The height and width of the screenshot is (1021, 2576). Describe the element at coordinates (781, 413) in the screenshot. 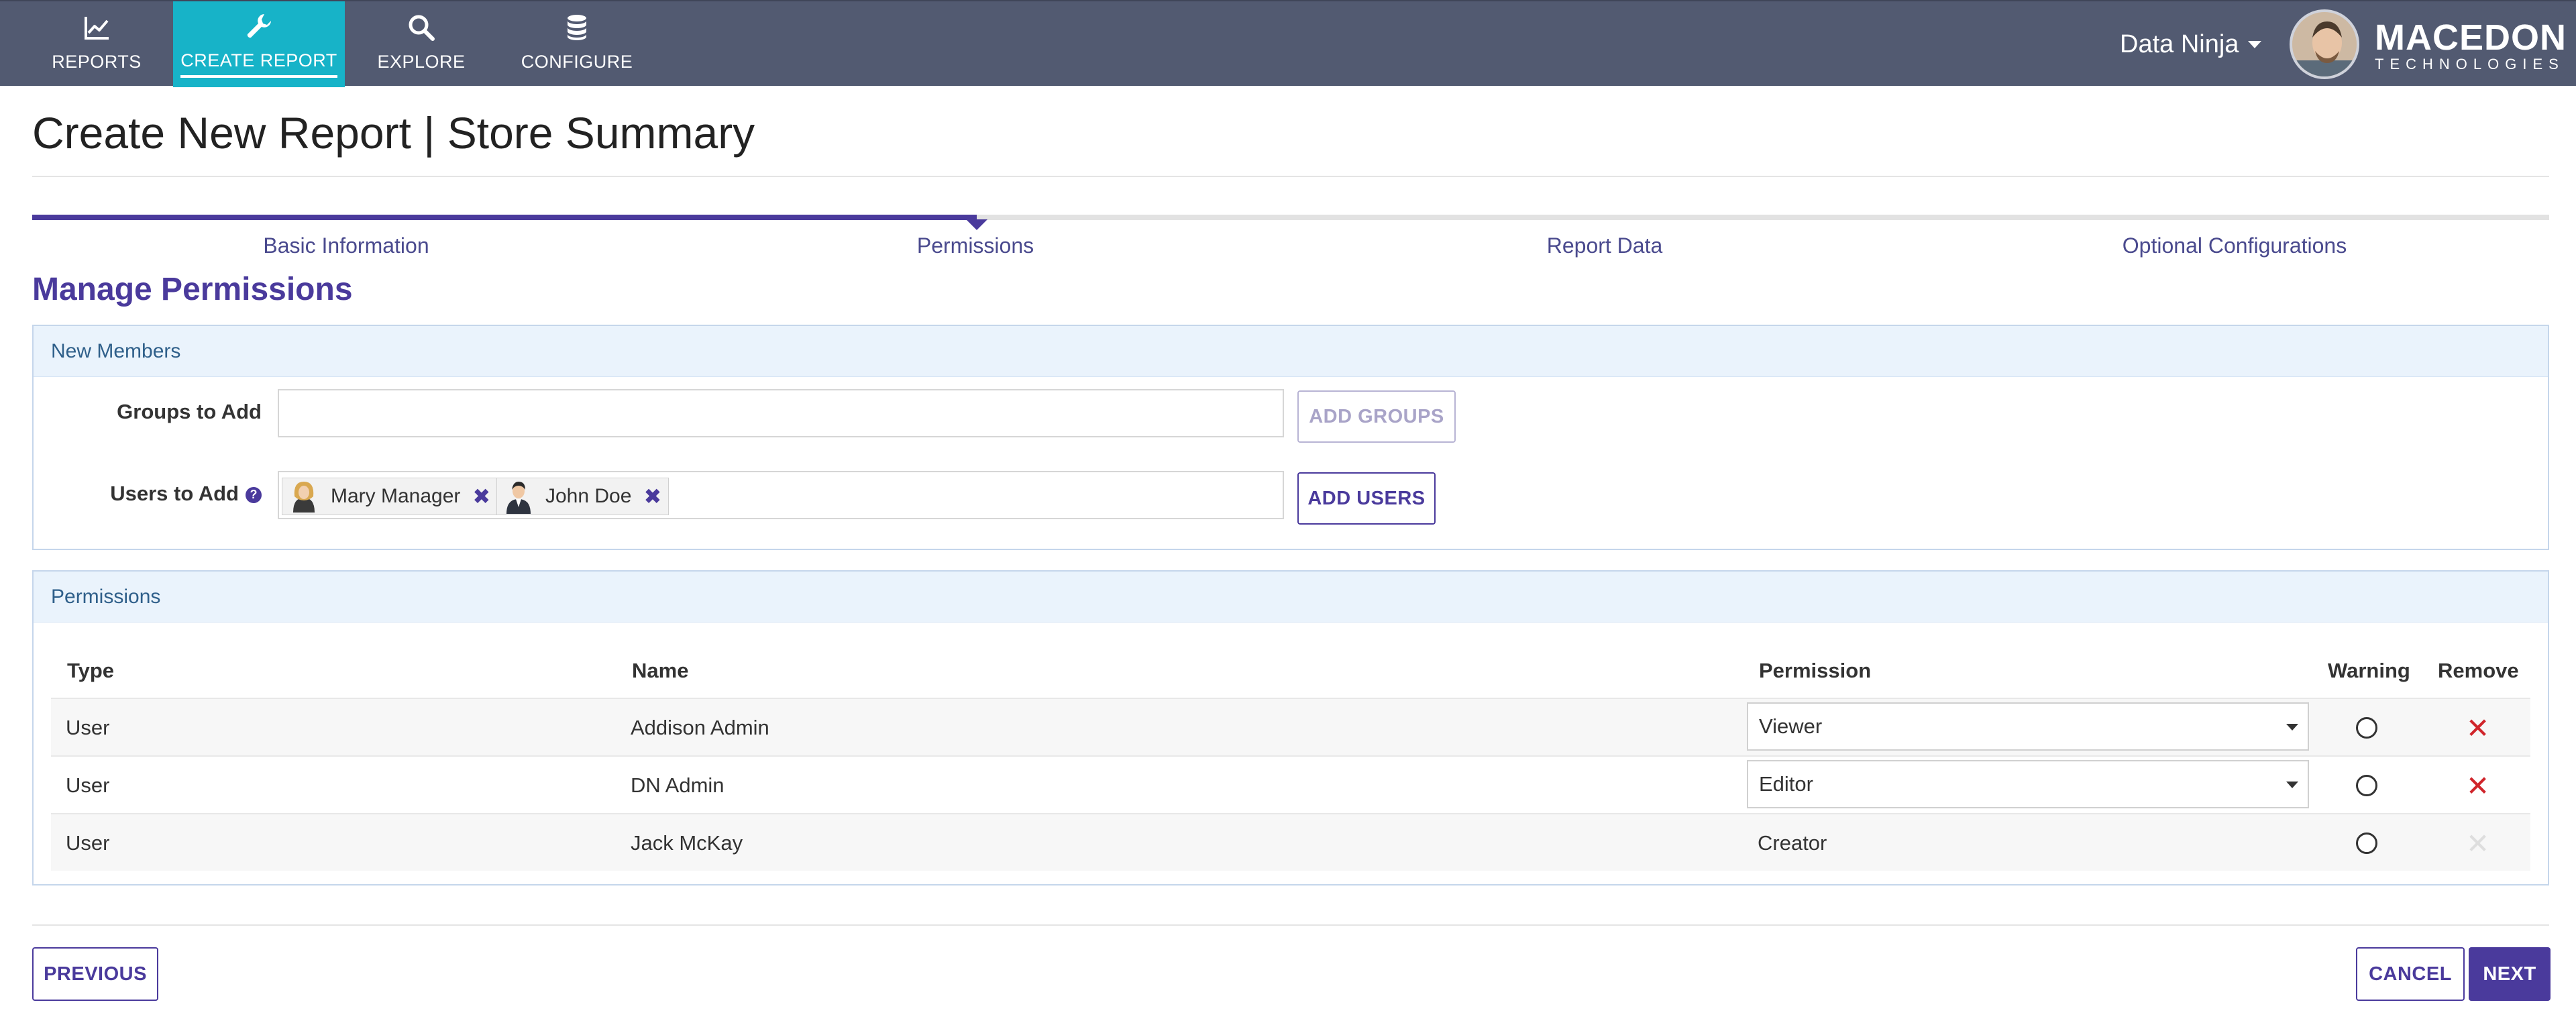

I see `groups-to-add-input` at that location.